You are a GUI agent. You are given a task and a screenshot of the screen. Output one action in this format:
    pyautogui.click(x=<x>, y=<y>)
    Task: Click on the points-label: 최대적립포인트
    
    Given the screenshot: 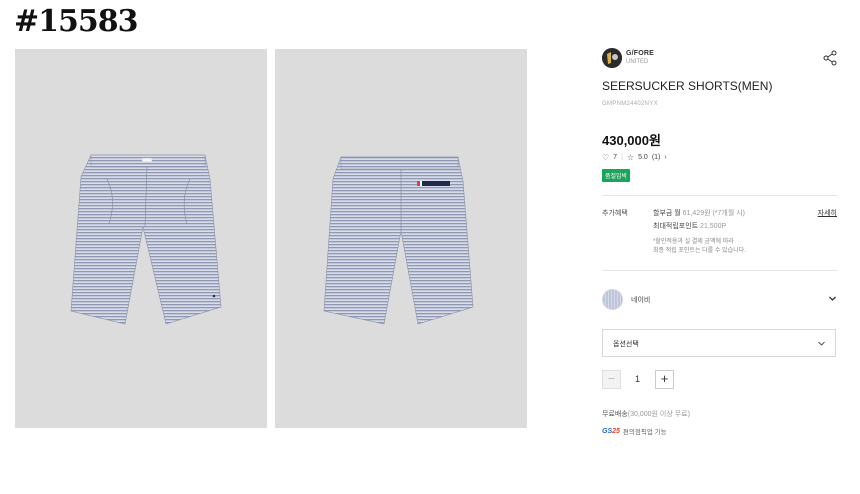 What is the action you would take?
    pyautogui.click(x=676, y=226)
    